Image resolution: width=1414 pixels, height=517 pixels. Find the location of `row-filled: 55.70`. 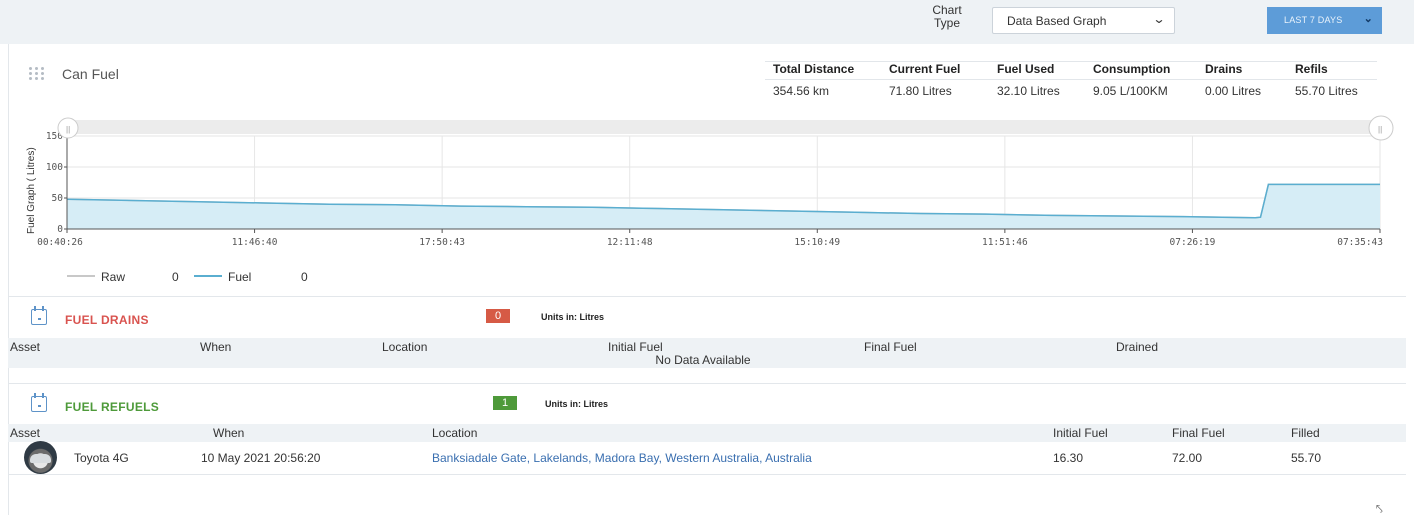

row-filled: 55.70 is located at coordinates (1306, 458).